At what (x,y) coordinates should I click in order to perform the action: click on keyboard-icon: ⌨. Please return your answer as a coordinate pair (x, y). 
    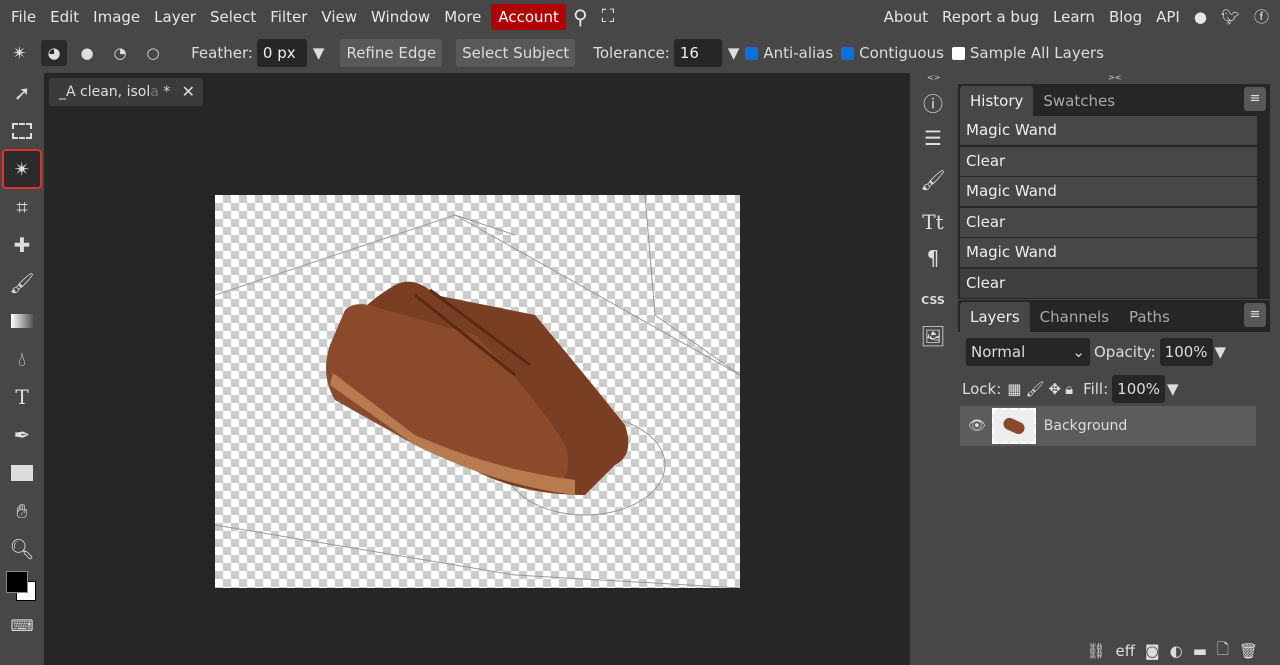
    Looking at the image, I should click on (22, 625).